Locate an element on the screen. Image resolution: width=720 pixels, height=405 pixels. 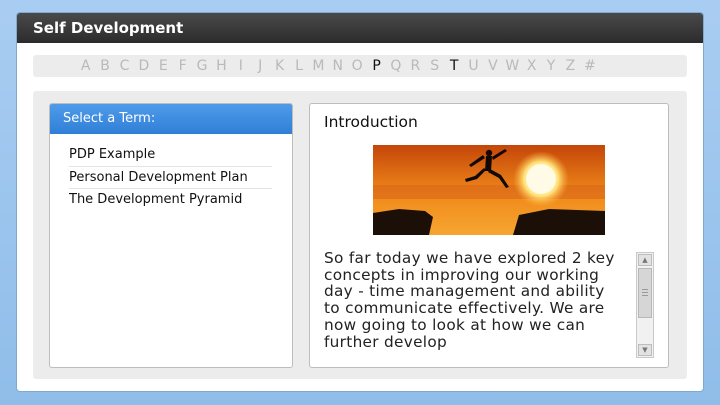
letter-filter-p: P is located at coordinates (376, 66).